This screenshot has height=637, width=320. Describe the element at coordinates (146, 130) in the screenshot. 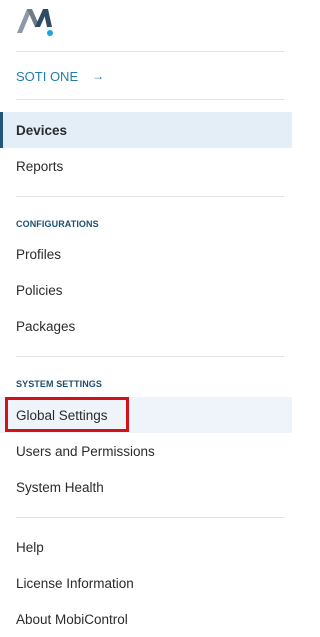

I see `nav-item-devices: Devices` at that location.